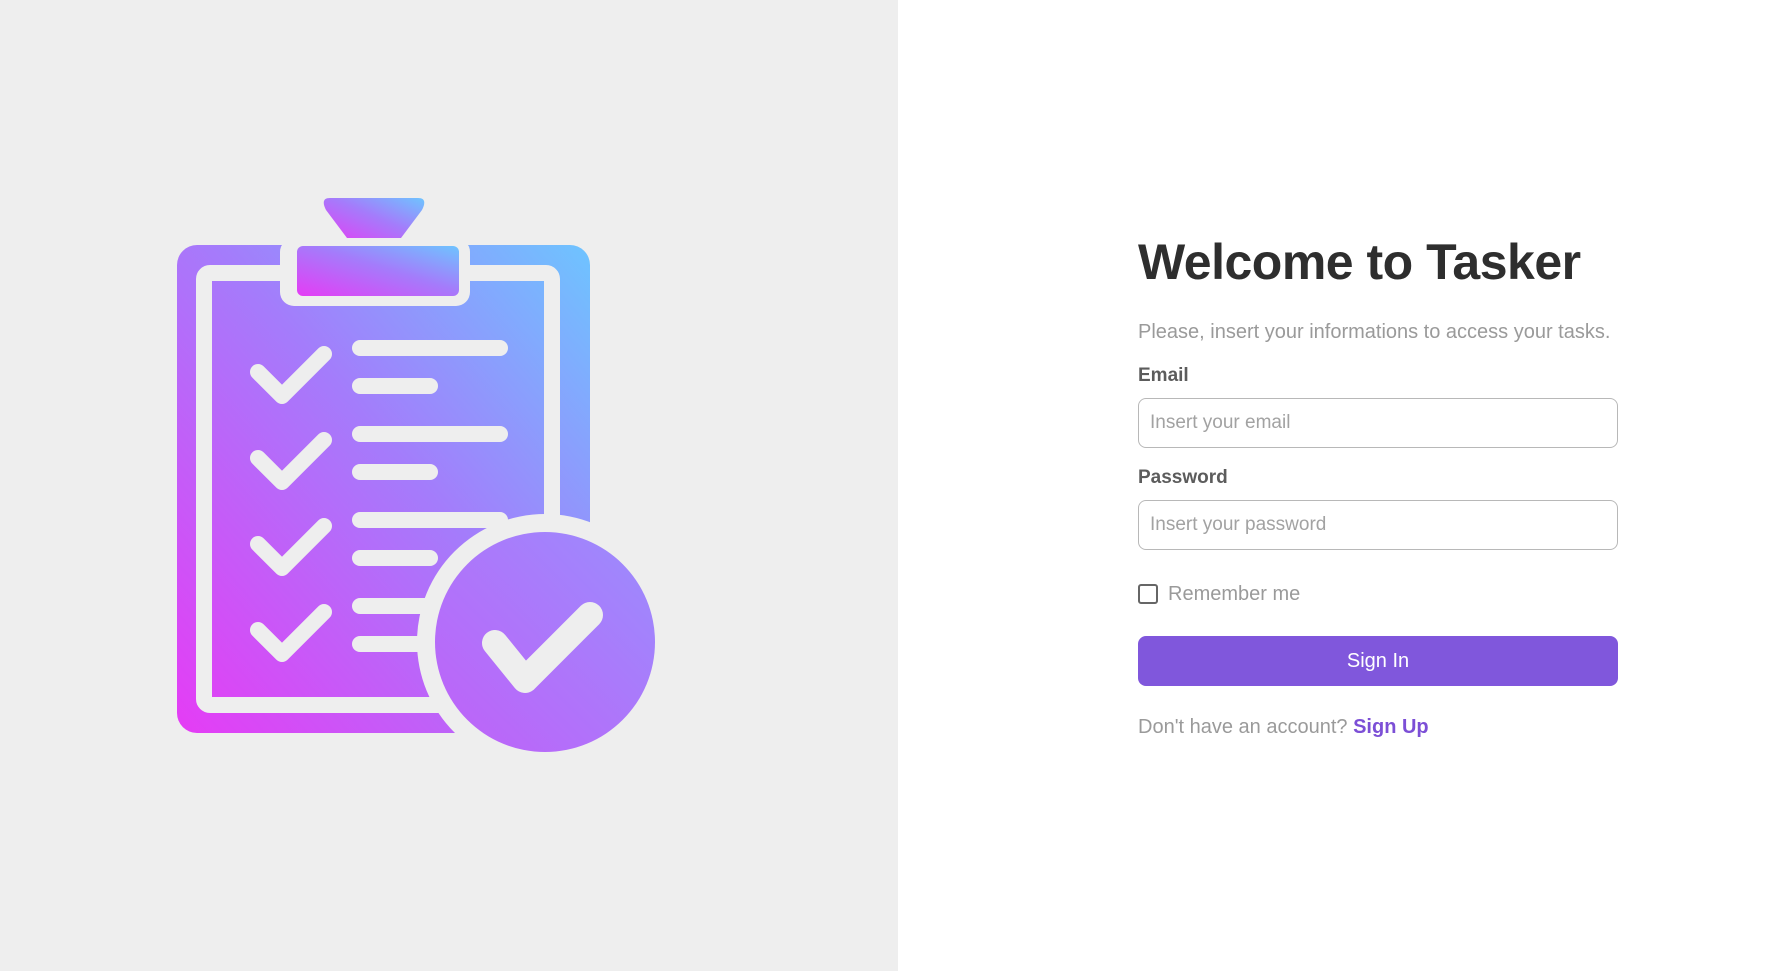 This screenshot has width=1781, height=971. I want to click on sign-in-button: Sign In, so click(1378, 661).